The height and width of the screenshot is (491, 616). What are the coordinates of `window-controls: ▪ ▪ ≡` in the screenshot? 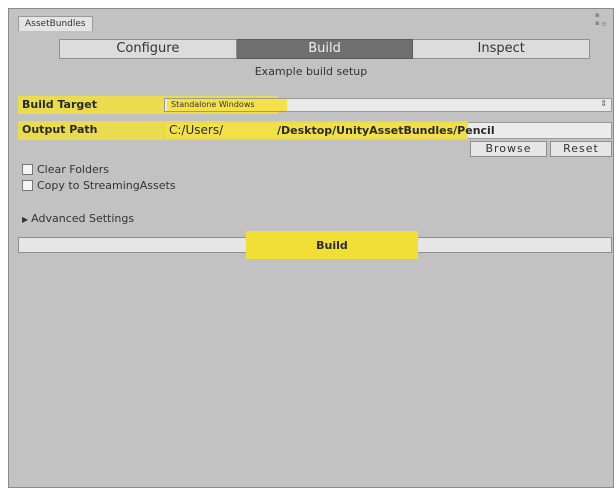 It's located at (602, 19).